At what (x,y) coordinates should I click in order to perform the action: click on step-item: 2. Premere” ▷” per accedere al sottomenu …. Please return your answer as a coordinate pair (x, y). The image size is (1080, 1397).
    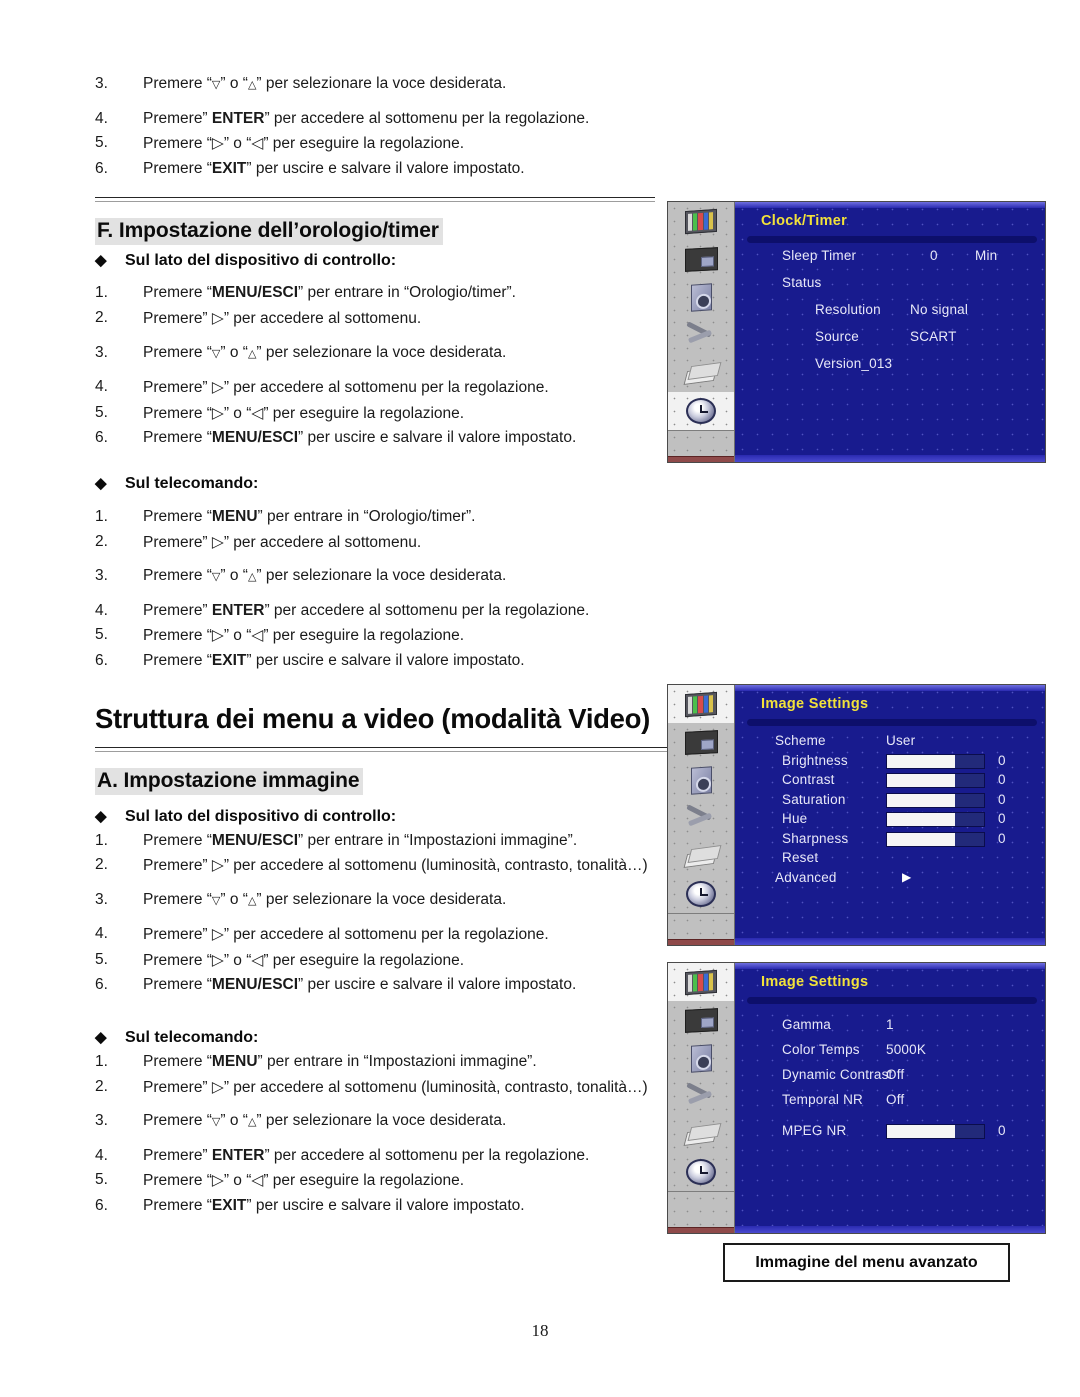
    Looking at the image, I should click on (375, 1088).